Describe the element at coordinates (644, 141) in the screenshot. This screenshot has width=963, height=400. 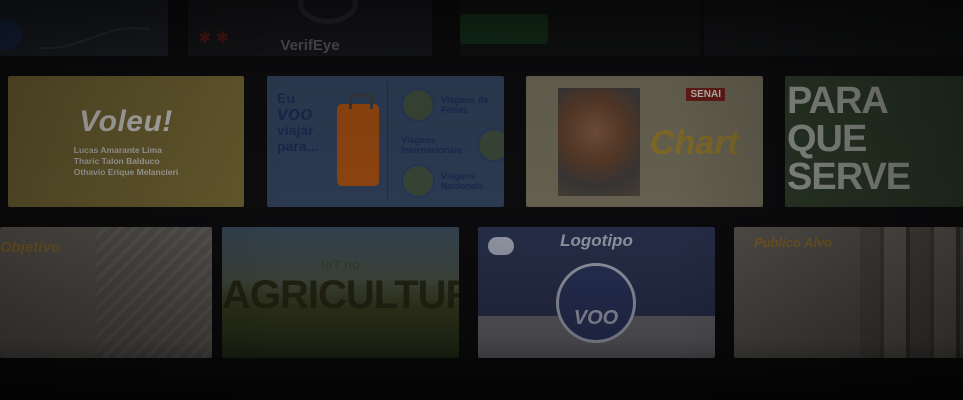
I see `thumbnail-chart: SENAI Chart` at that location.